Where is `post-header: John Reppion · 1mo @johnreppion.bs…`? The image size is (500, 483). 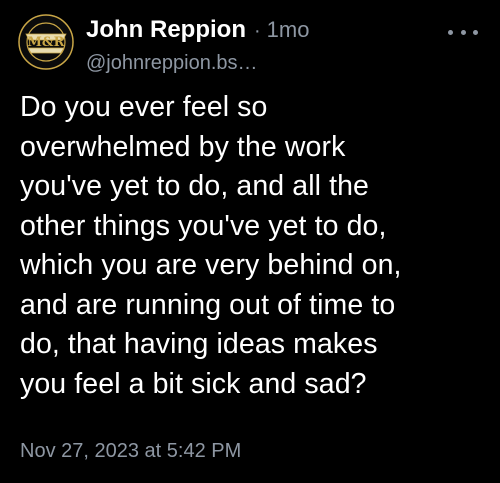
post-header: John Reppion · 1mo @johnreppion.bs… is located at coordinates (263, 45).